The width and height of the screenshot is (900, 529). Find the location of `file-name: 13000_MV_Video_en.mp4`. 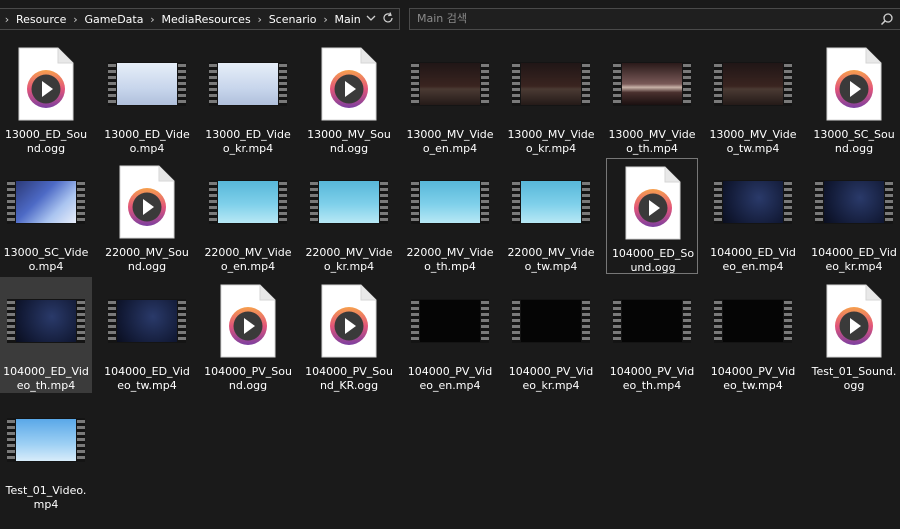

file-name: 13000_MV_Video_en.mp4 is located at coordinates (450, 141).